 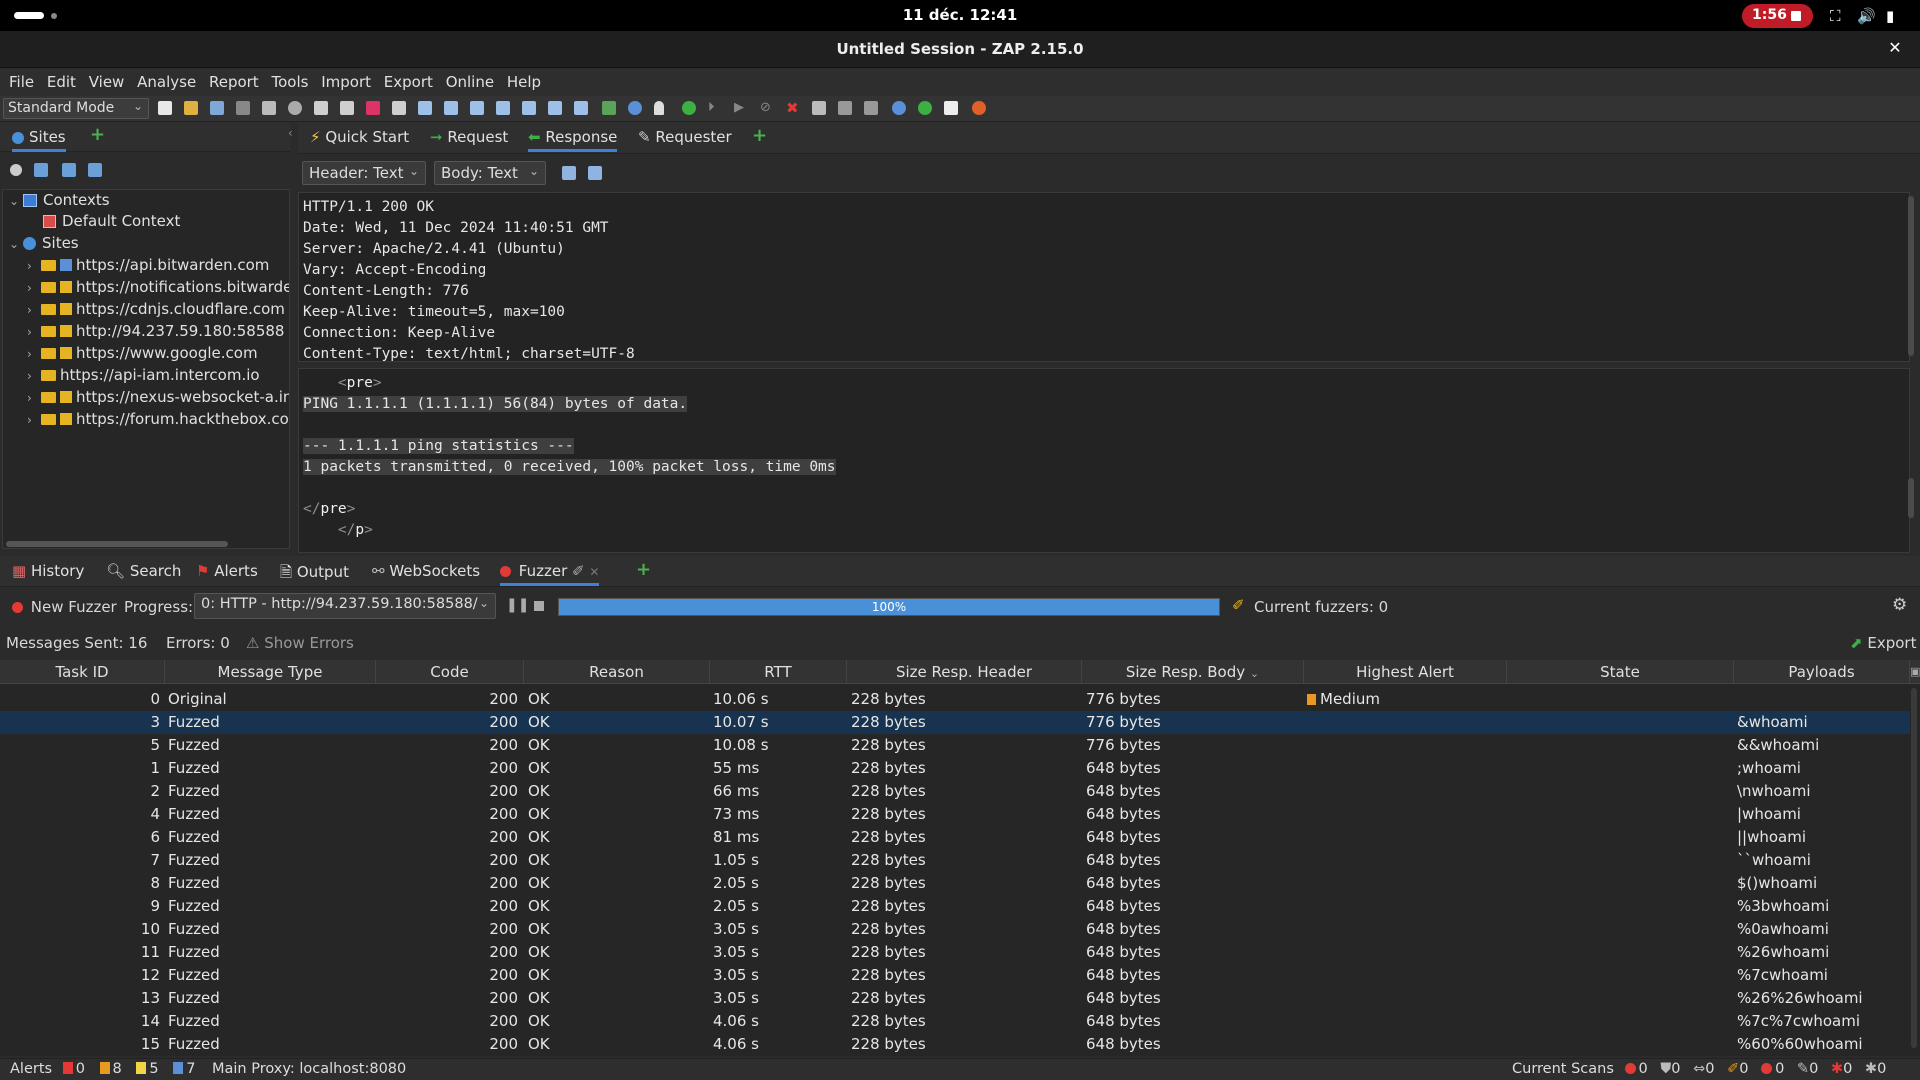 I want to click on scan-policy-icon, so click(x=609, y=108).